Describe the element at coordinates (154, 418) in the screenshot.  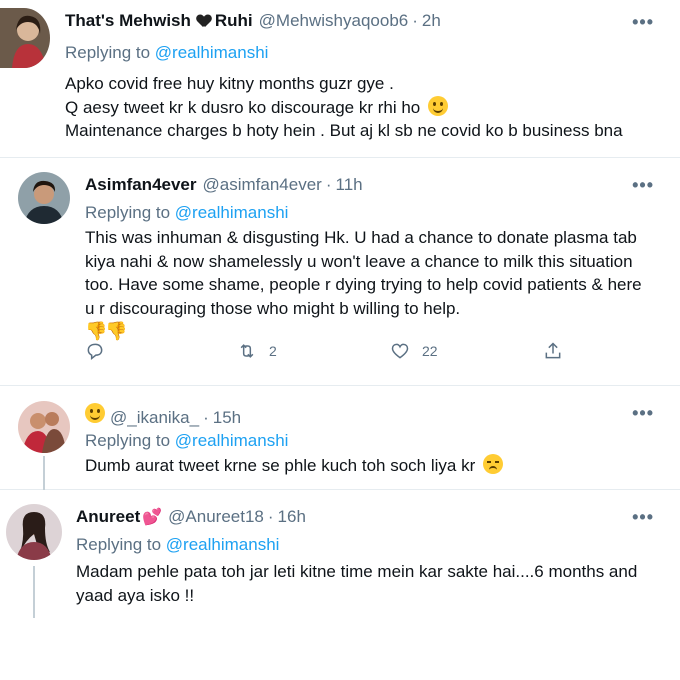
I see `username: @_ikanika_` at that location.